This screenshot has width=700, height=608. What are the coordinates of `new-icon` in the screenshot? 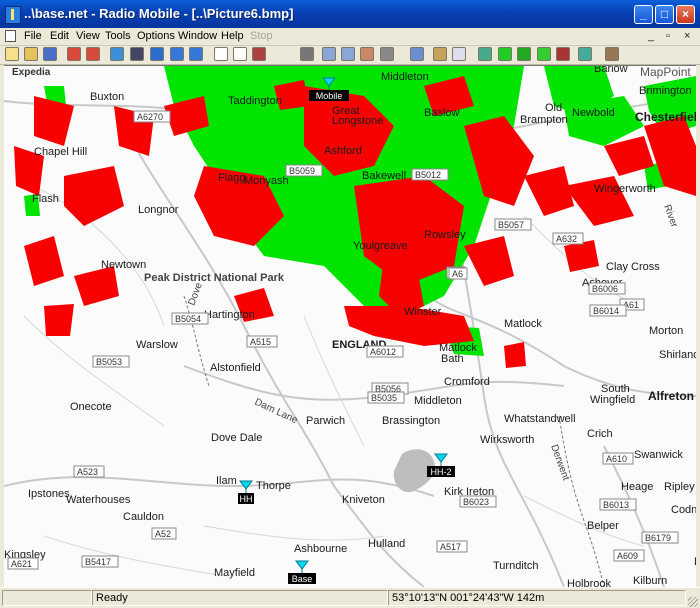 It's located at (12, 54).